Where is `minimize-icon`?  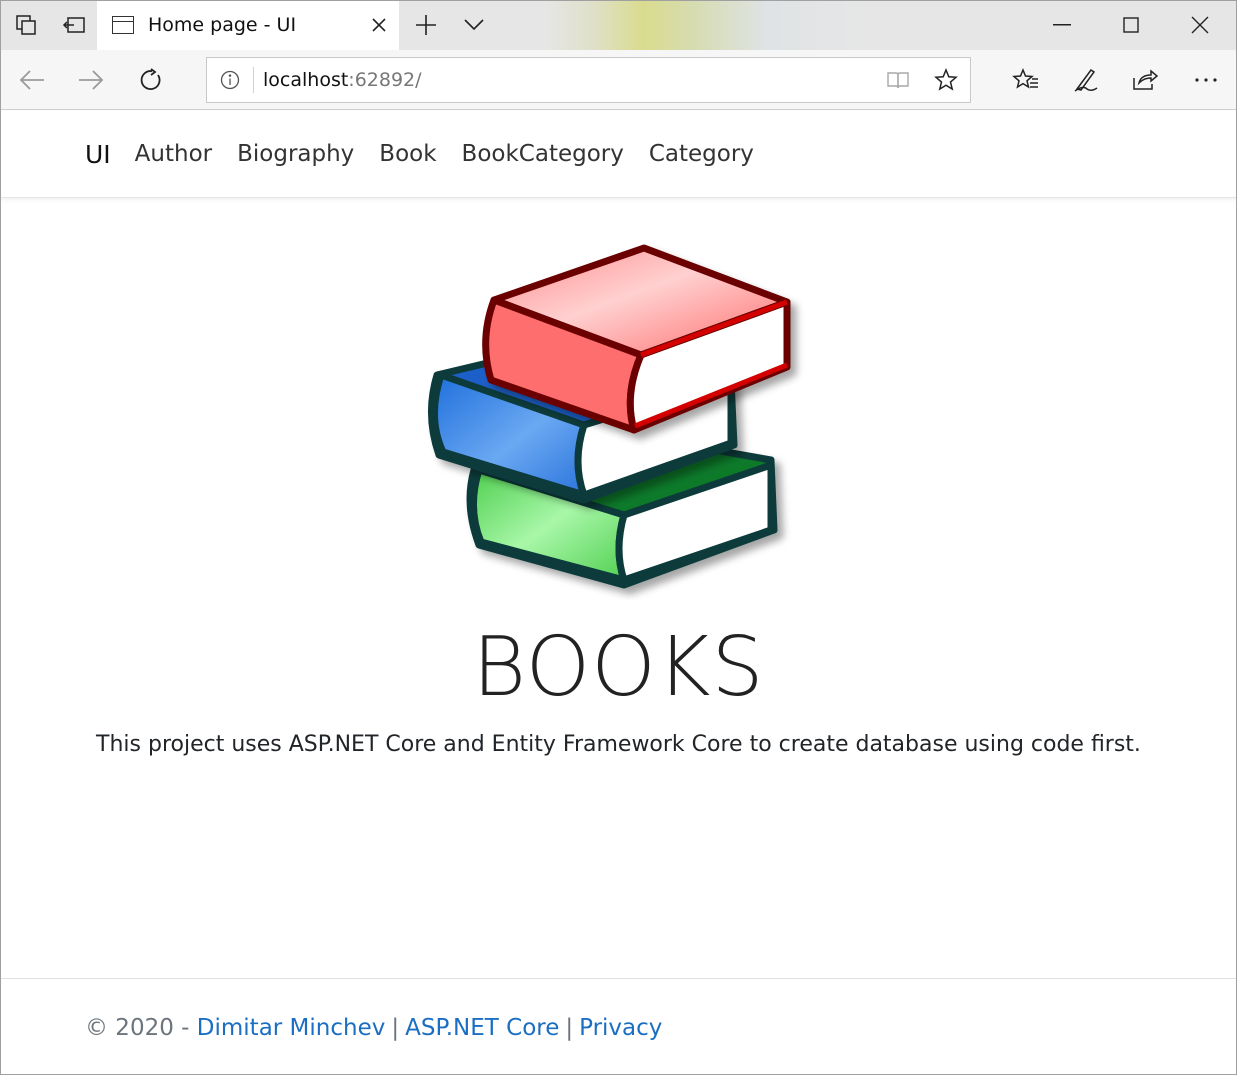 minimize-icon is located at coordinates (1062, 25).